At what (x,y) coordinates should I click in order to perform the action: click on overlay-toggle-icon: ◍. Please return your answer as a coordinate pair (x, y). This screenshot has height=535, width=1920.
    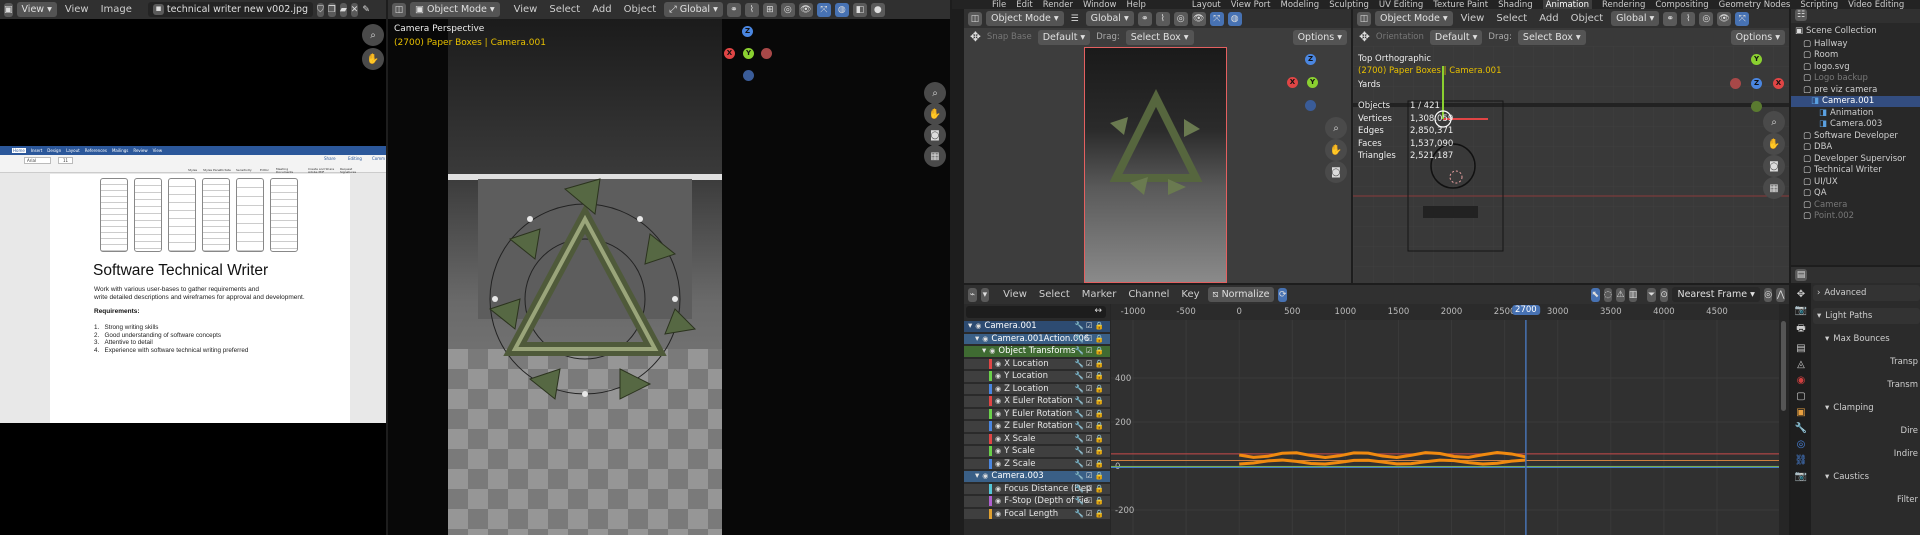
    Looking at the image, I should click on (841, 9).